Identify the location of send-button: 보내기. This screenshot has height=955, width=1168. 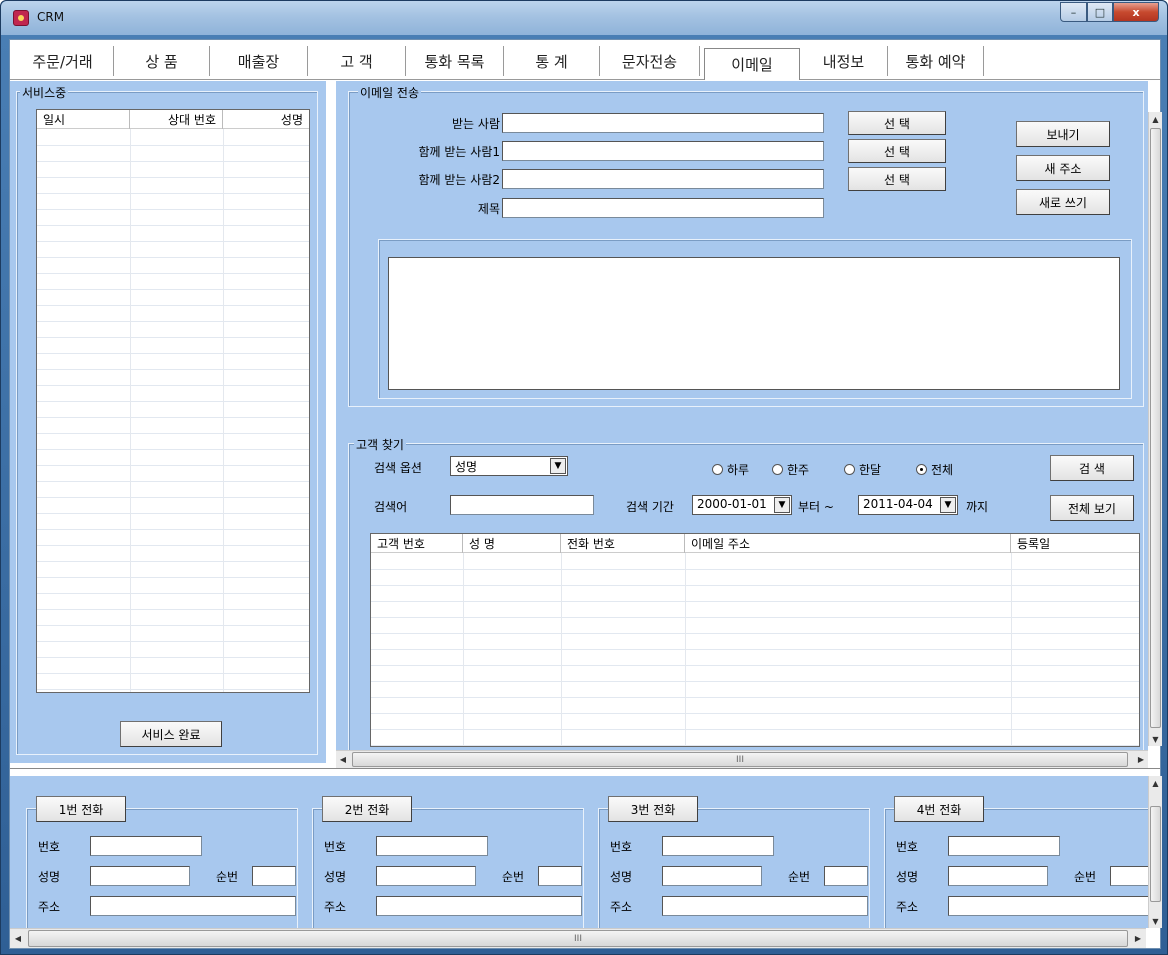
(1063, 134).